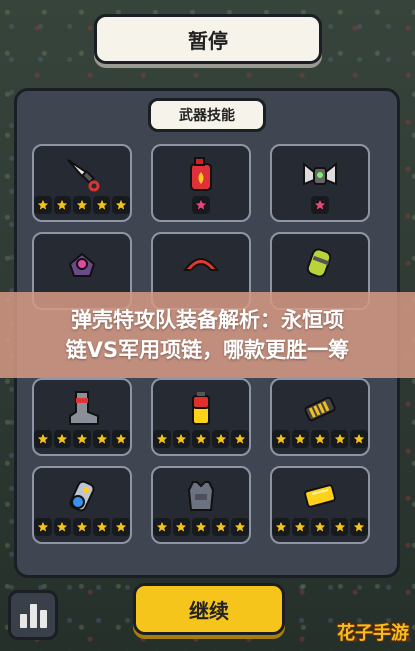  I want to click on banner-line-1: 弹壳特攻队装备解析：永恒项, so click(207, 320).